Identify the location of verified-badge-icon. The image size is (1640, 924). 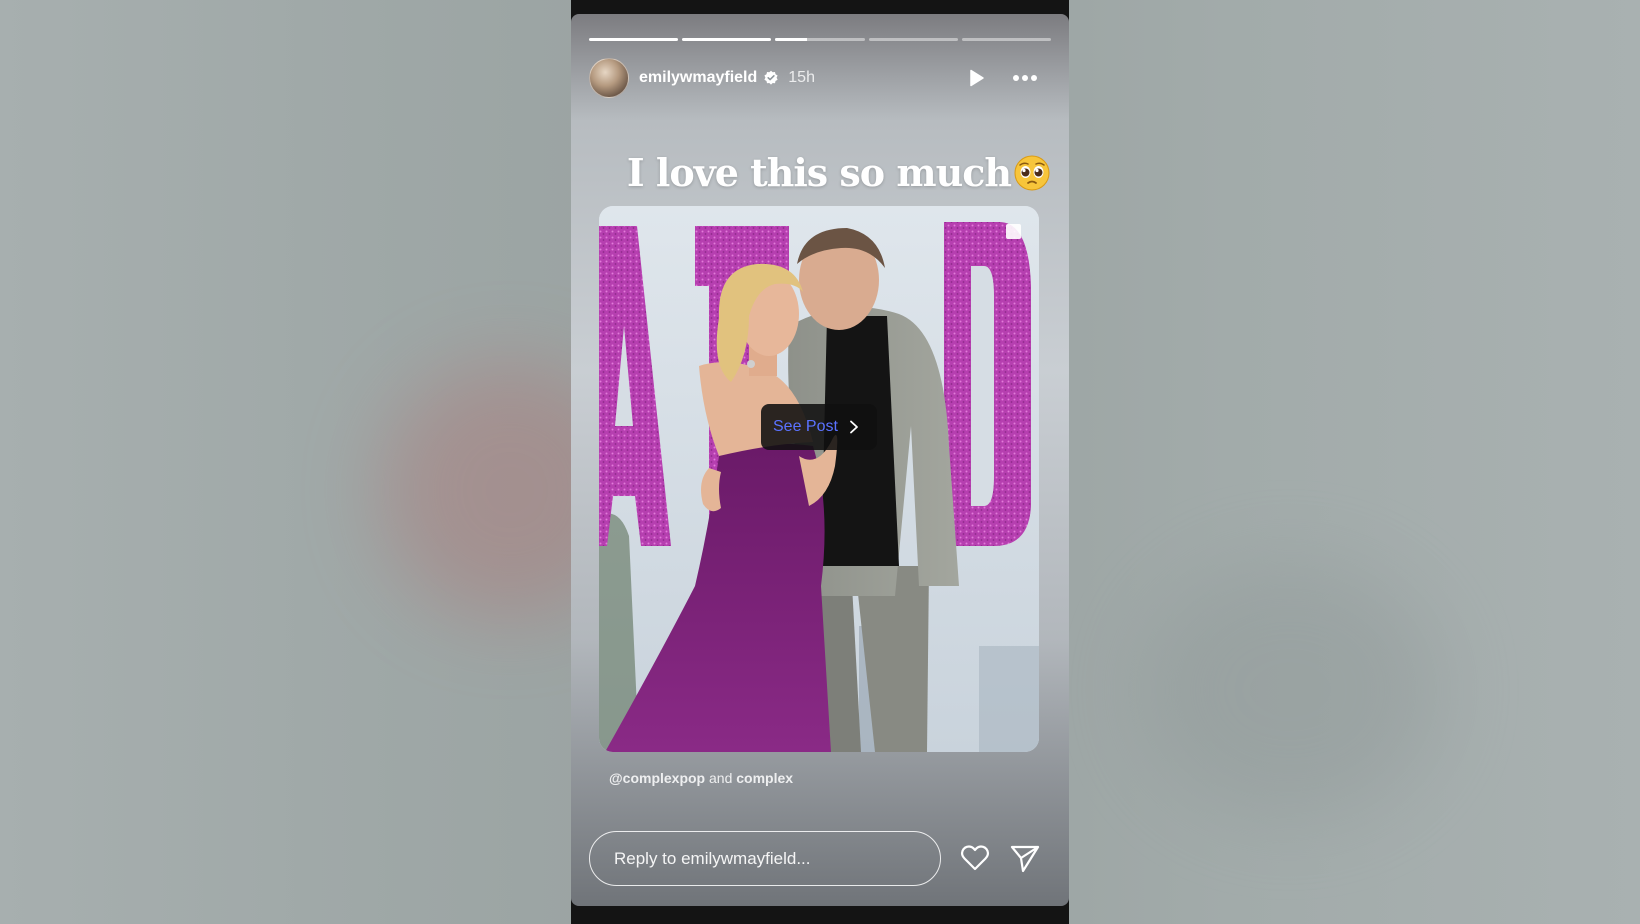
(771, 77).